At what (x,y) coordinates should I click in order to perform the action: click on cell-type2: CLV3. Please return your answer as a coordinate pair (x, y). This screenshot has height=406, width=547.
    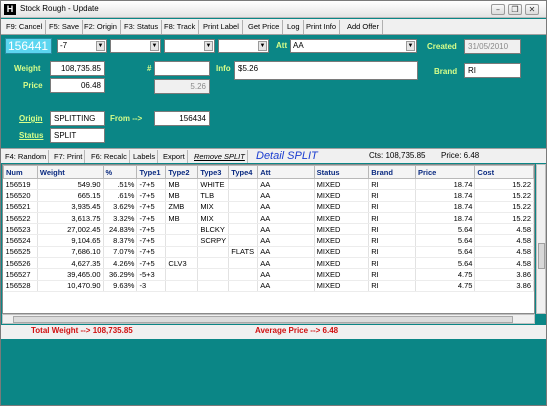
    Looking at the image, I should click on (182, 263).